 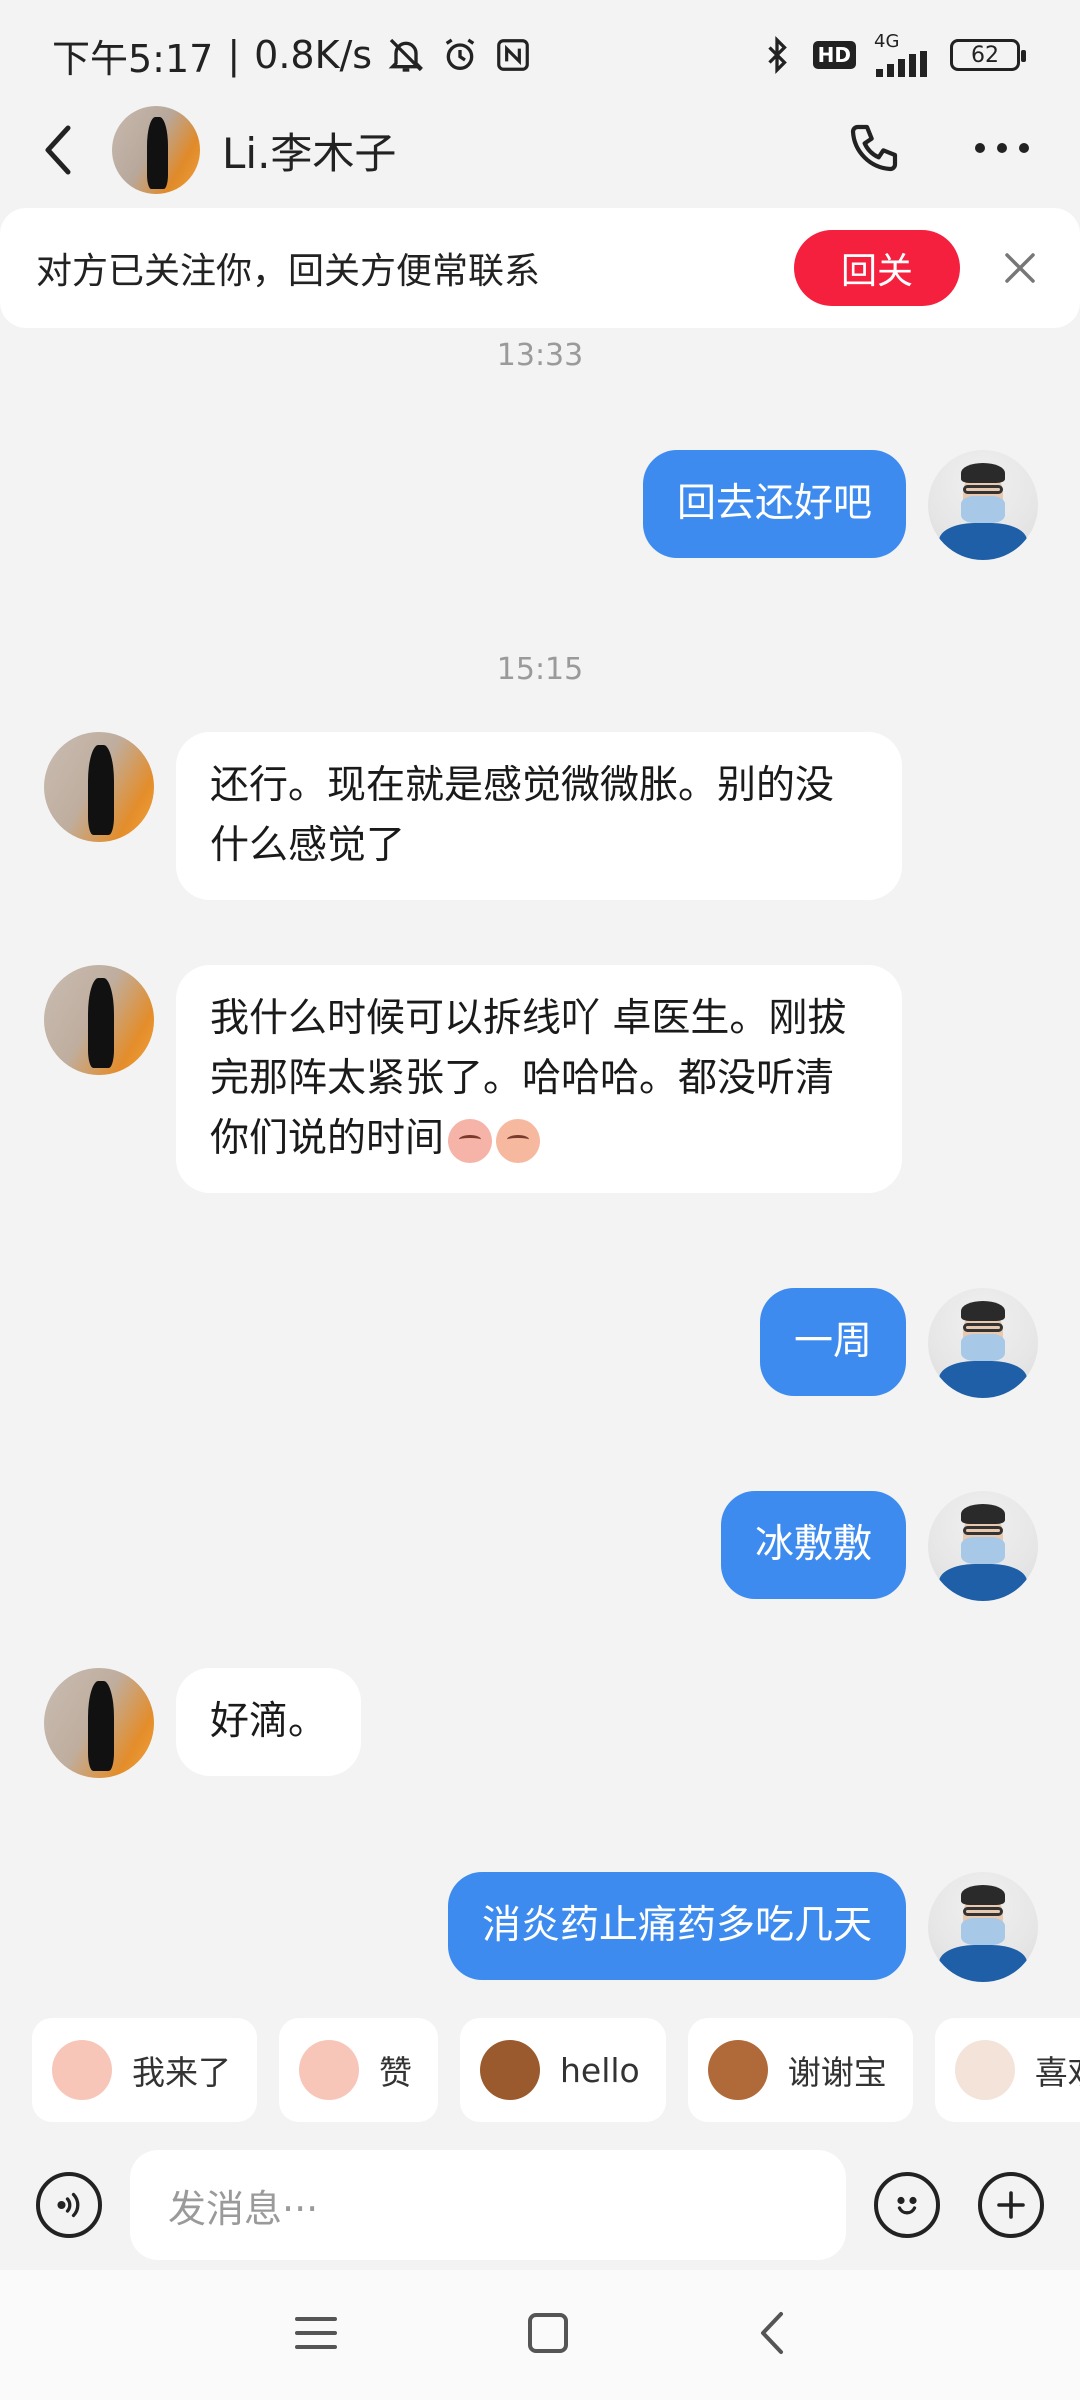 I want to click on network-label: 4G, so click(x=887, y=41).